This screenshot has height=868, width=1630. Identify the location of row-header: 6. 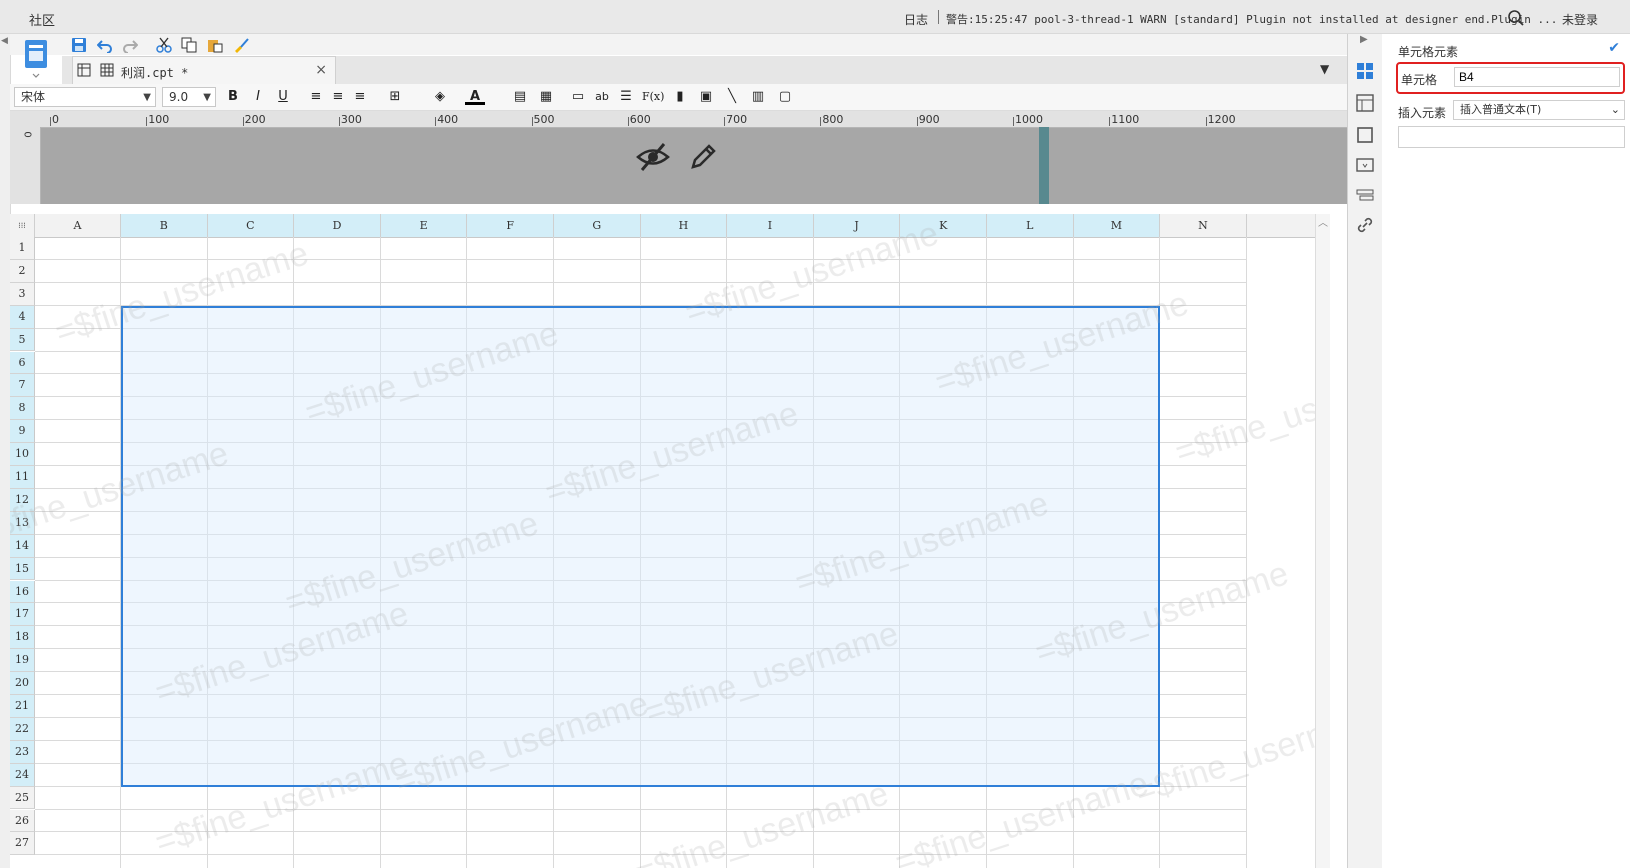
(22, 363).